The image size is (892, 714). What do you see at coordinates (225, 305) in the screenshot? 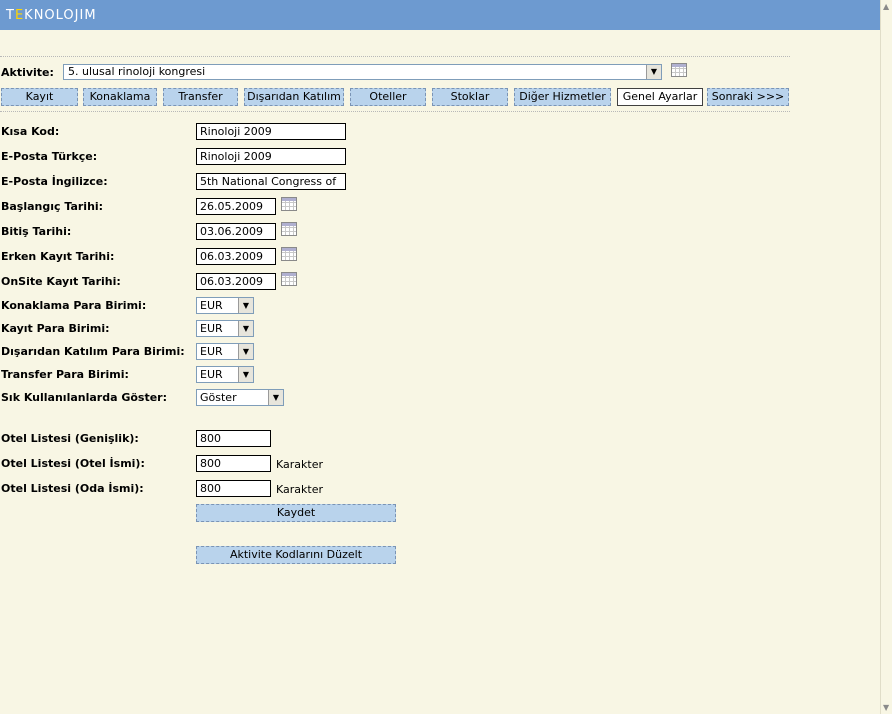
I see `accommodation-currency-select: EUR ▼` at bounding box center [225, 305].